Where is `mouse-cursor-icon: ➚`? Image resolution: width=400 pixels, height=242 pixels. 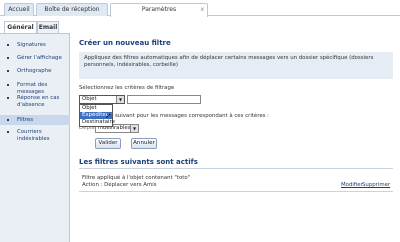
mouse-cursor-icon: ➚ is located at coordinates (108, 115).